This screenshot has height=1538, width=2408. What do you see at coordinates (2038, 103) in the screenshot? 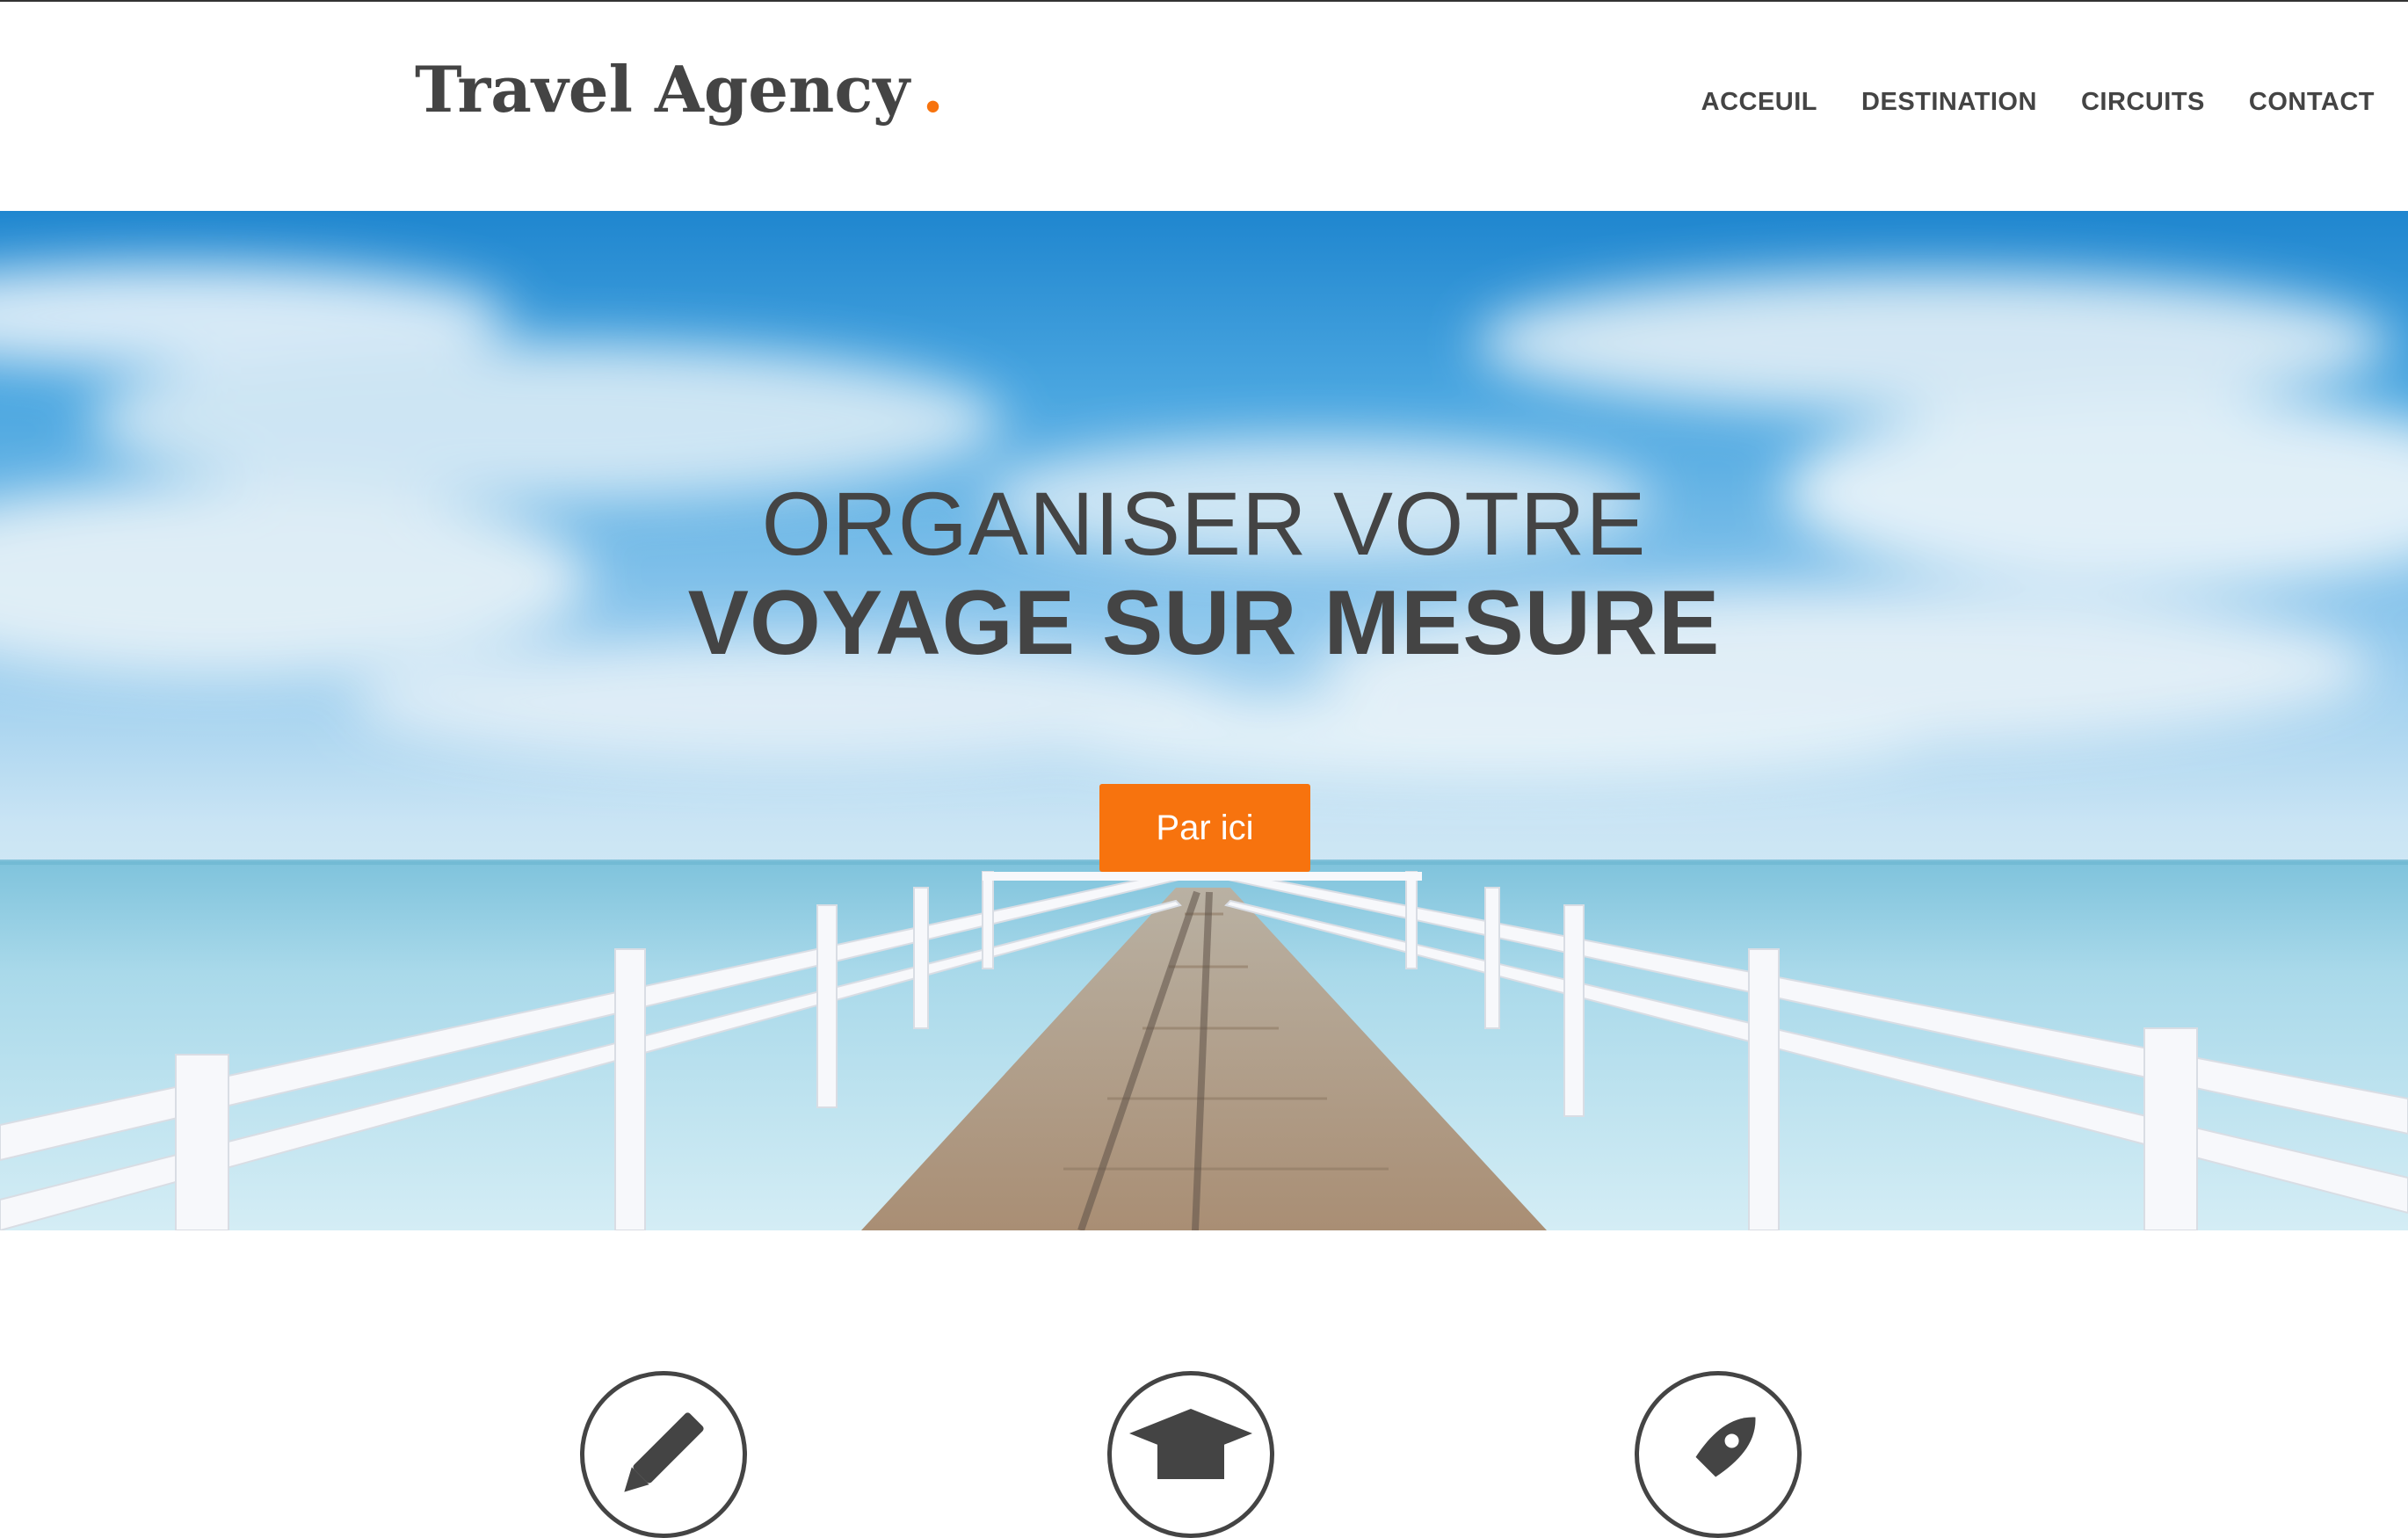
I see `main-nav: ACCEUIL DESTINATION CIRCUITS CONTACT` at bounding box center [2038, 103].